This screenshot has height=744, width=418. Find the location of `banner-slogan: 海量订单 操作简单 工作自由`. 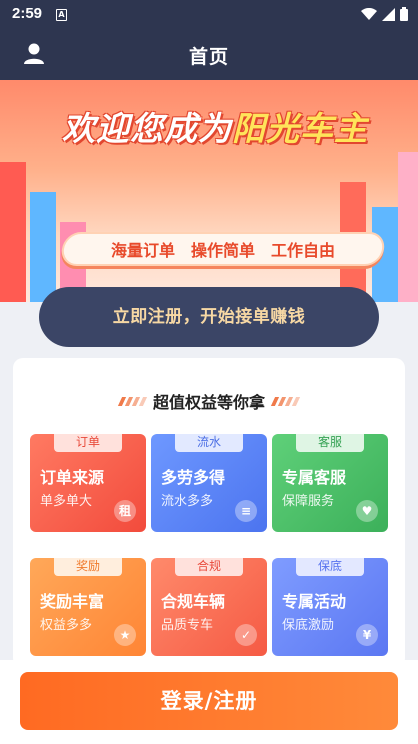

banner-slogan: 海量订单 操作简单 工作自由 is located at coordinates (223, 249).